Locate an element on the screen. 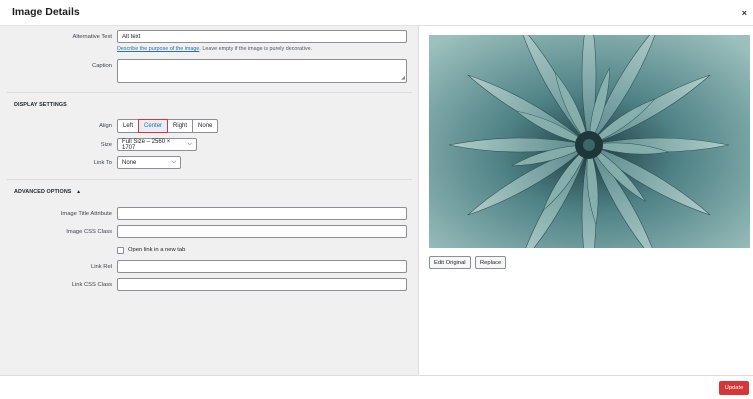 This screenshot has height=399, width=753. size-select: Full Size – 2560 × 1707 ⌵ is located at coordinates (157, 144).